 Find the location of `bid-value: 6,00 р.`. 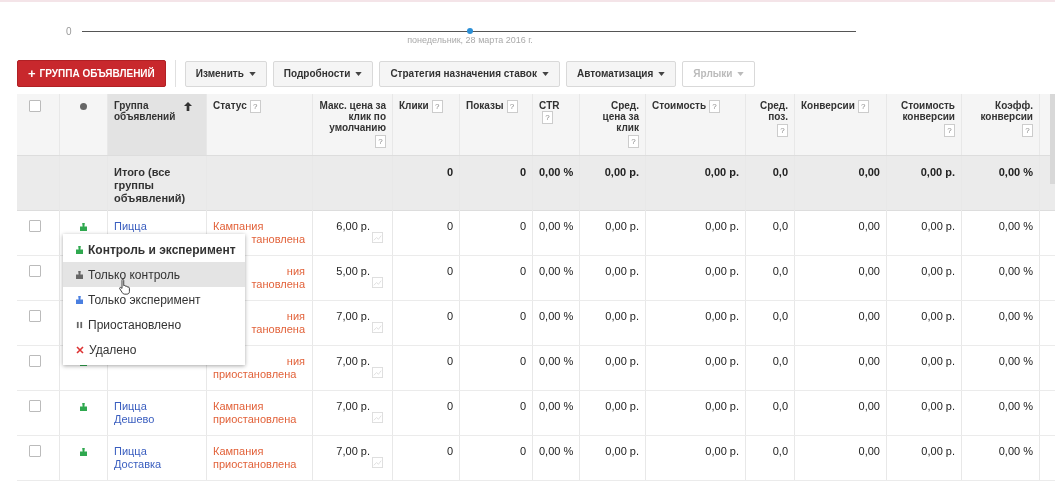

bid-value: 6,00 р. is located at coordinates (353, 226).